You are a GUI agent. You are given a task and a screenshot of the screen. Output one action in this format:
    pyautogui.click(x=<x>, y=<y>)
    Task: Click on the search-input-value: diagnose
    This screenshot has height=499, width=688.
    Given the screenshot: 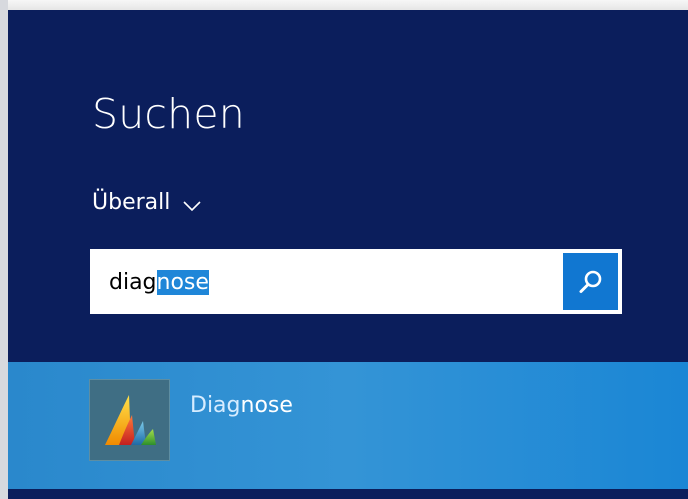 What is the action you would take?
    pyautogui.click(x=159, y=283)
    